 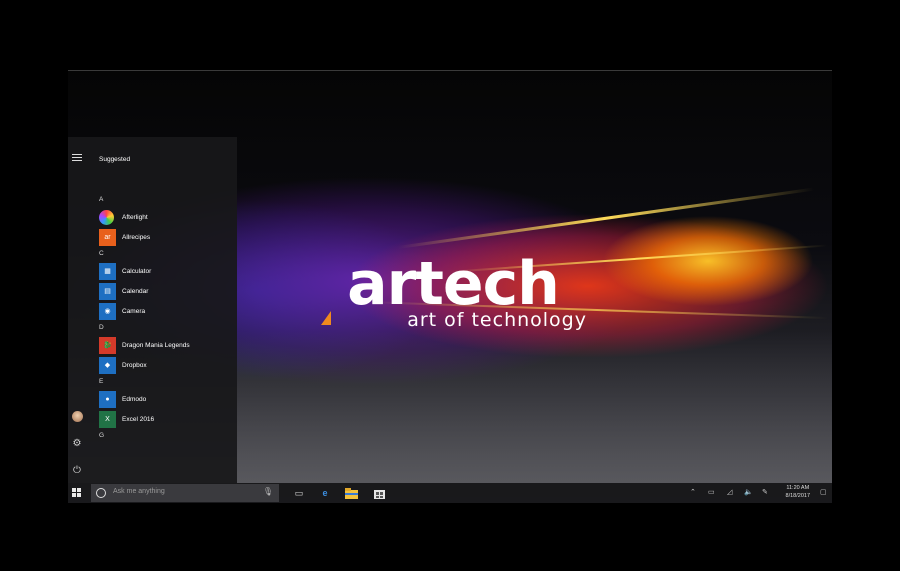 I want to click on app-item: ● Edmodo, so click(x=165, y=399).